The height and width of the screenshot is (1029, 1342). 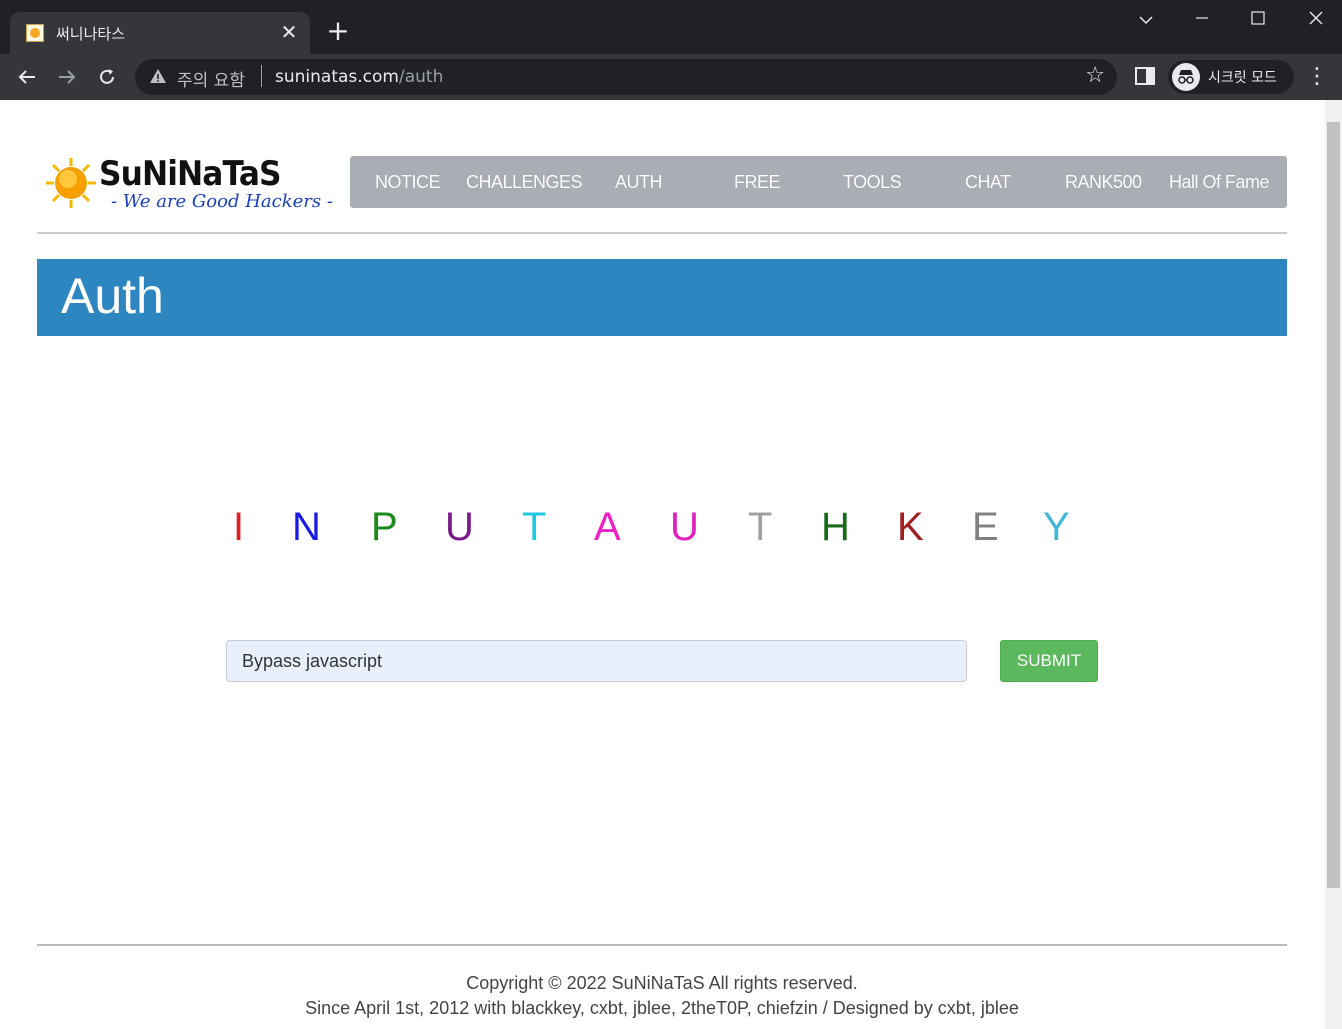 I want to click on forward-arrow-icon, so click(x=67, y=77).